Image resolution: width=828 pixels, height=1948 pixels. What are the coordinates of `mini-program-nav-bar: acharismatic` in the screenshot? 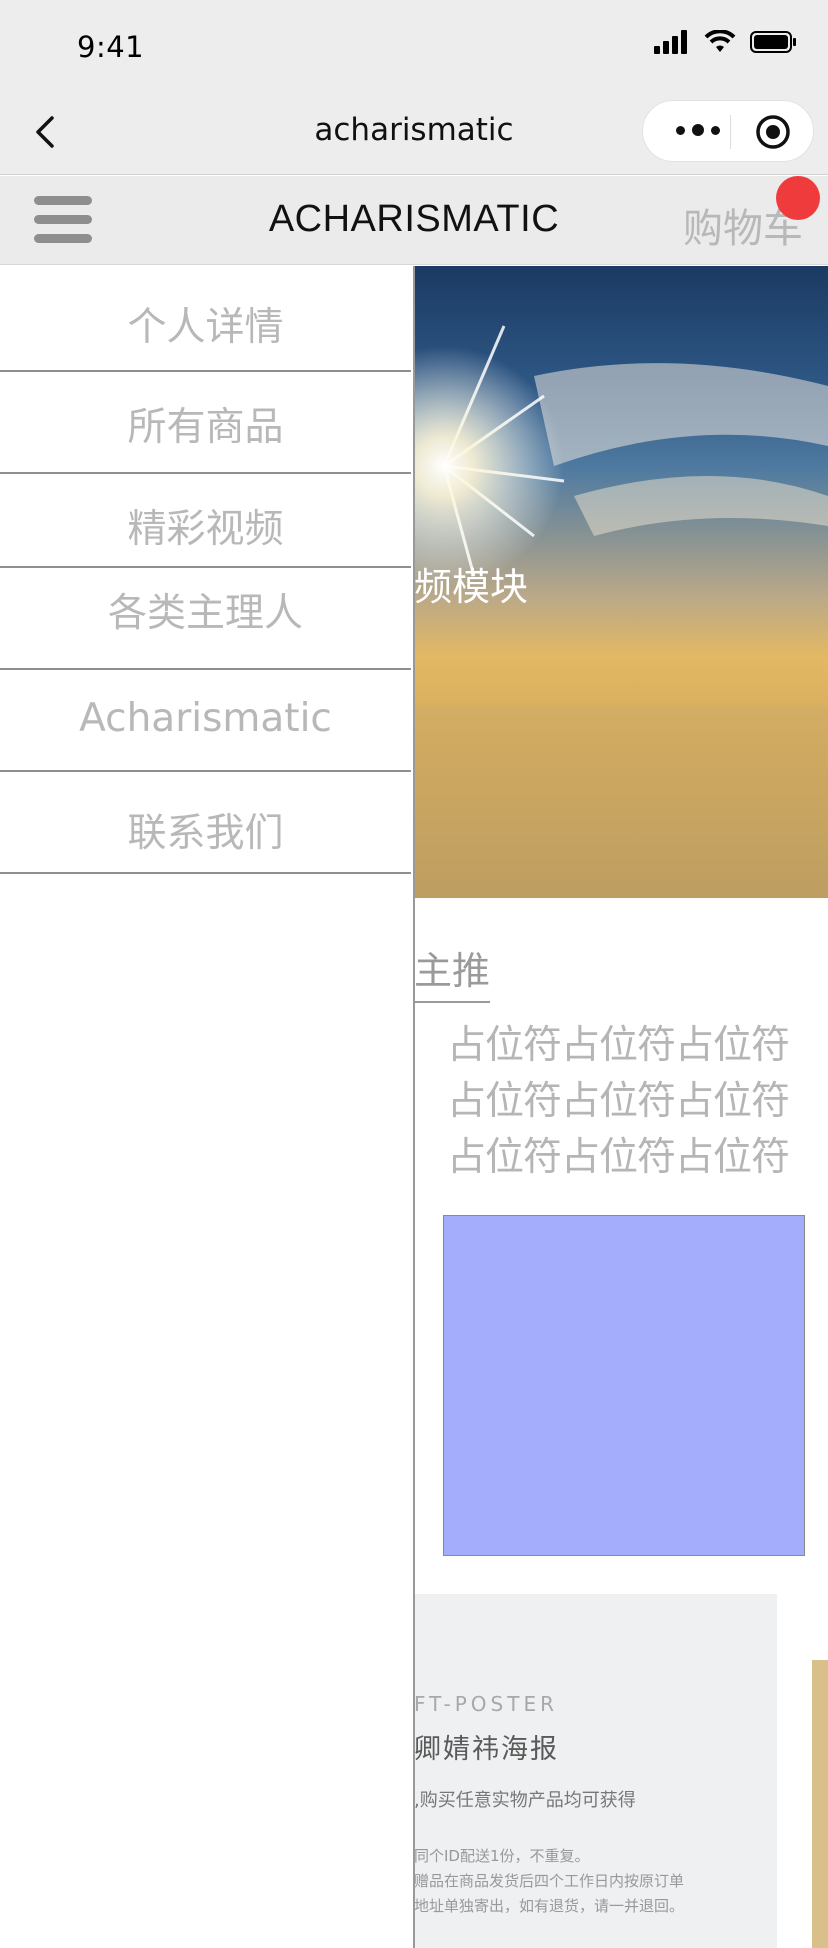 It's located at (414, 133).